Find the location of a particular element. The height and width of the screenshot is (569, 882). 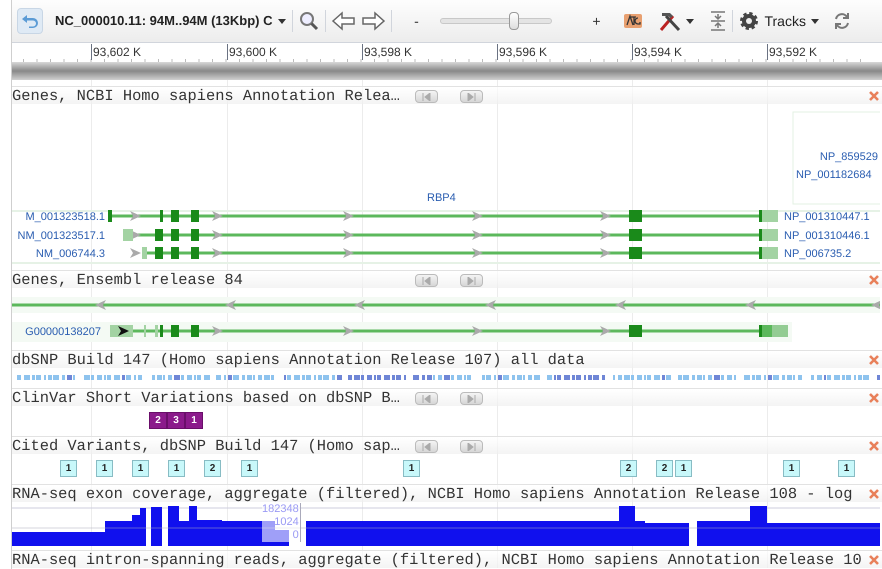

track-title: Genes, Ensembl release 84 is located at coordinates (127, 279).